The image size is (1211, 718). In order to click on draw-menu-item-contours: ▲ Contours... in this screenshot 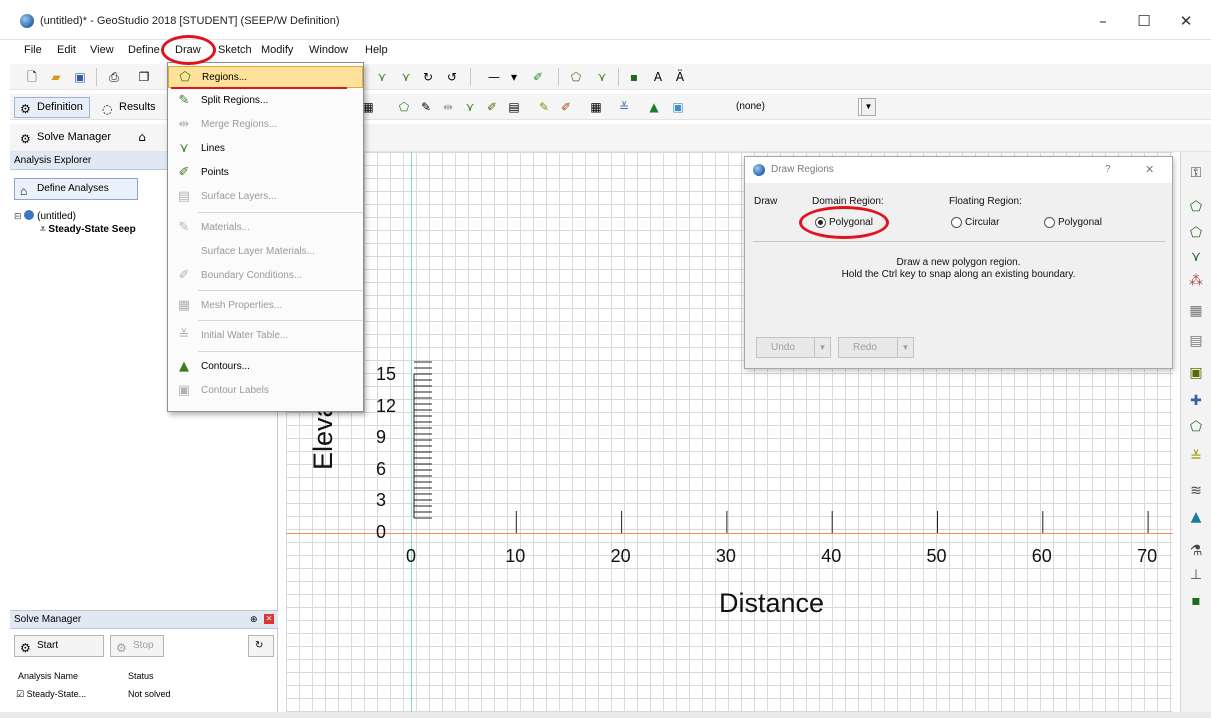, I will do `click(265, 367)`.